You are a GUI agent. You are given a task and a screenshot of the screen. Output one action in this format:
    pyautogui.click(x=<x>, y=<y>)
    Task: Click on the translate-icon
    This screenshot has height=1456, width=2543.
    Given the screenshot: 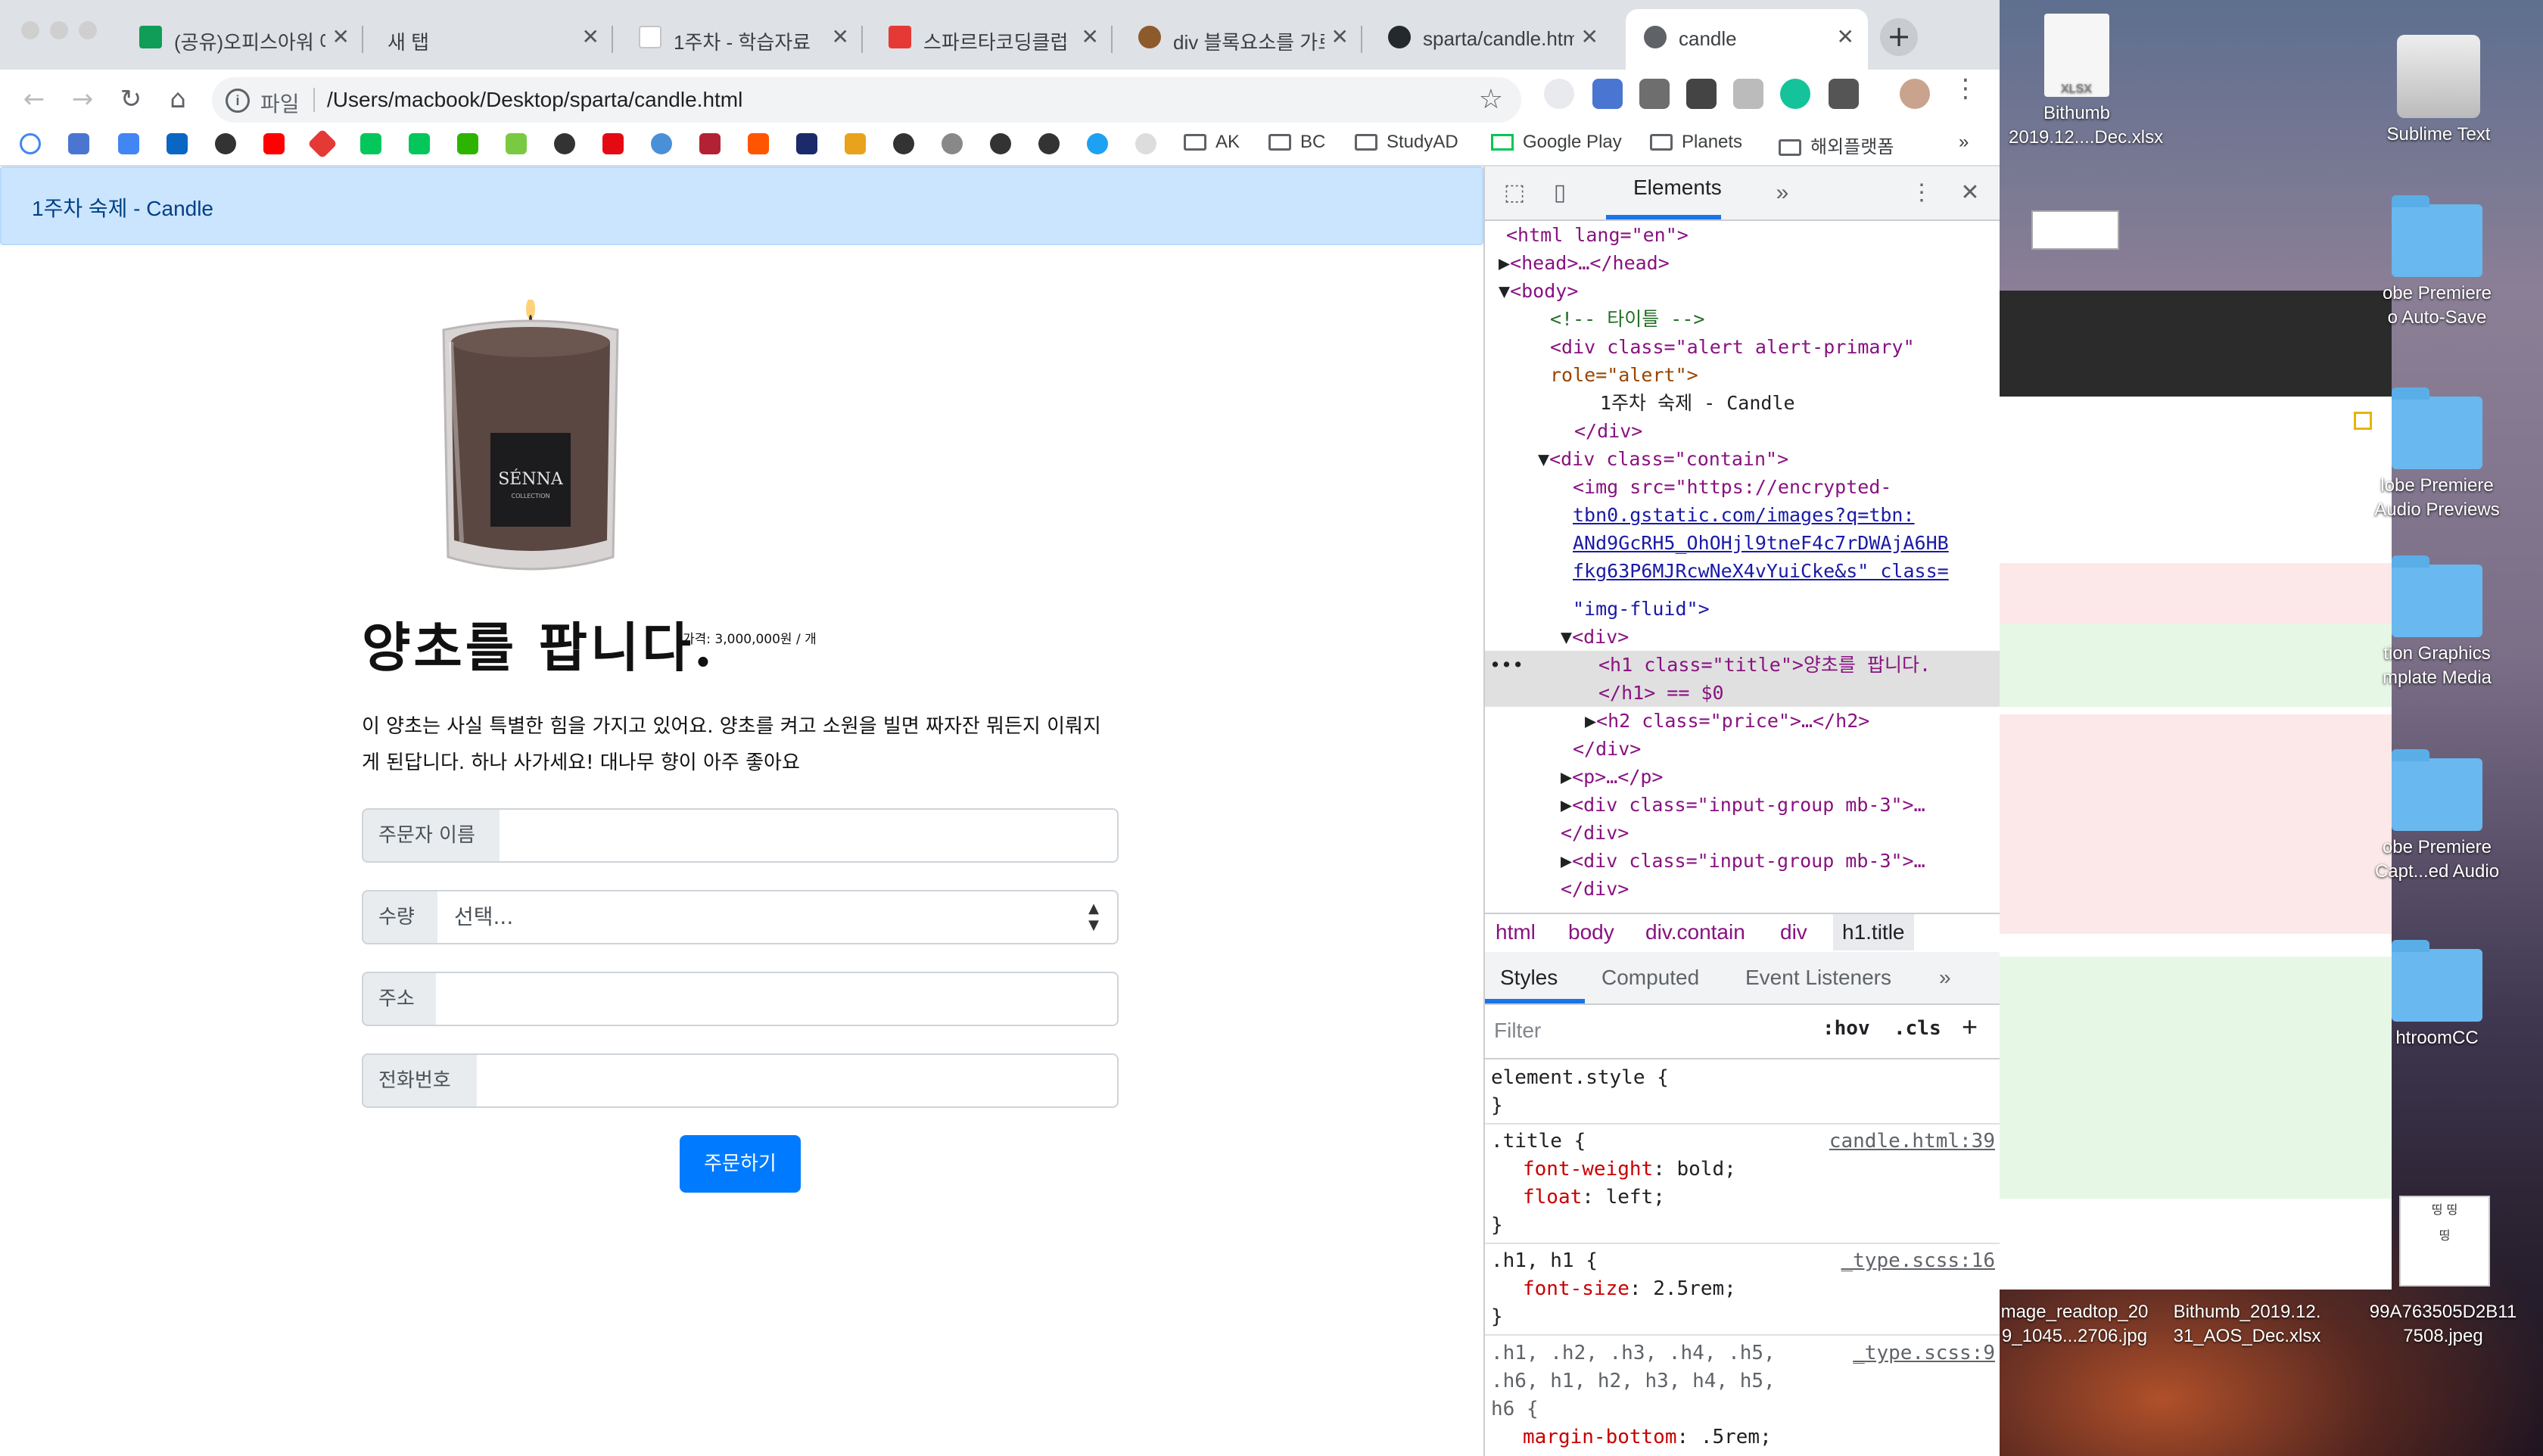 What is the action you would take?
    pyautogui.click(x=78, y=143)
    